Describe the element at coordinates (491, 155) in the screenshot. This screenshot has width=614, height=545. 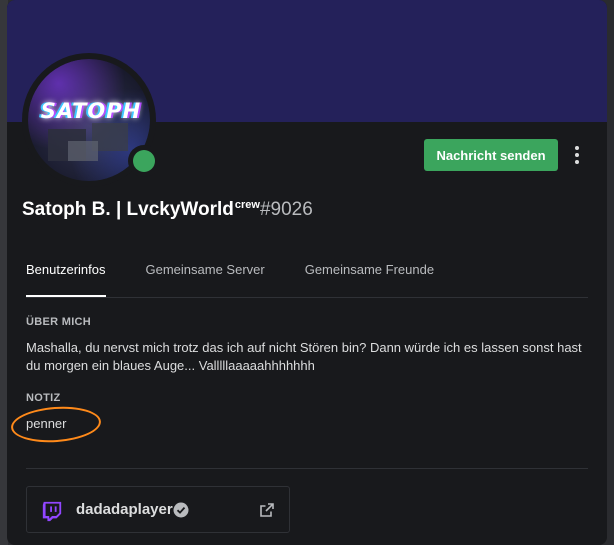
I see `send-message-button: Nachricht senden` at that location.